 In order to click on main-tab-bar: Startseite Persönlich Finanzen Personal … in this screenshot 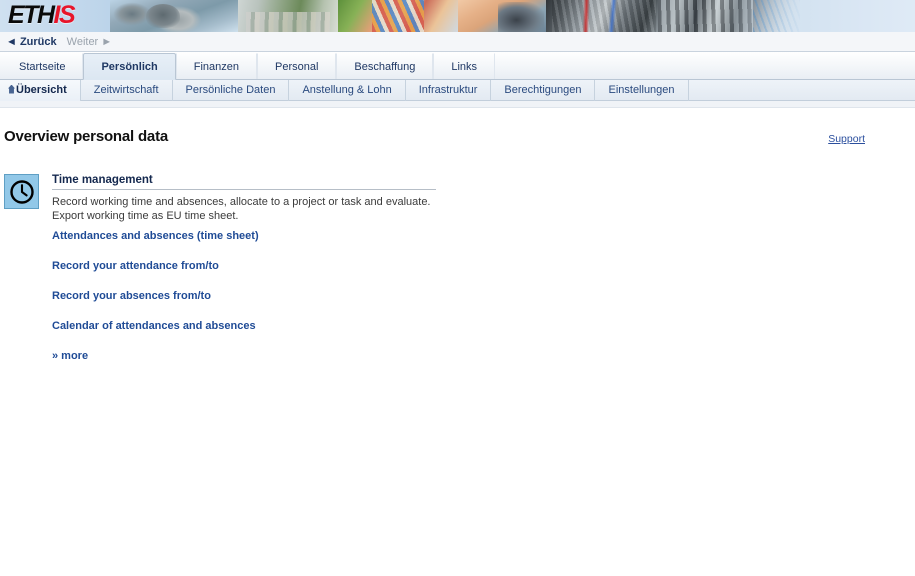, I will do `click(457, 66)`.